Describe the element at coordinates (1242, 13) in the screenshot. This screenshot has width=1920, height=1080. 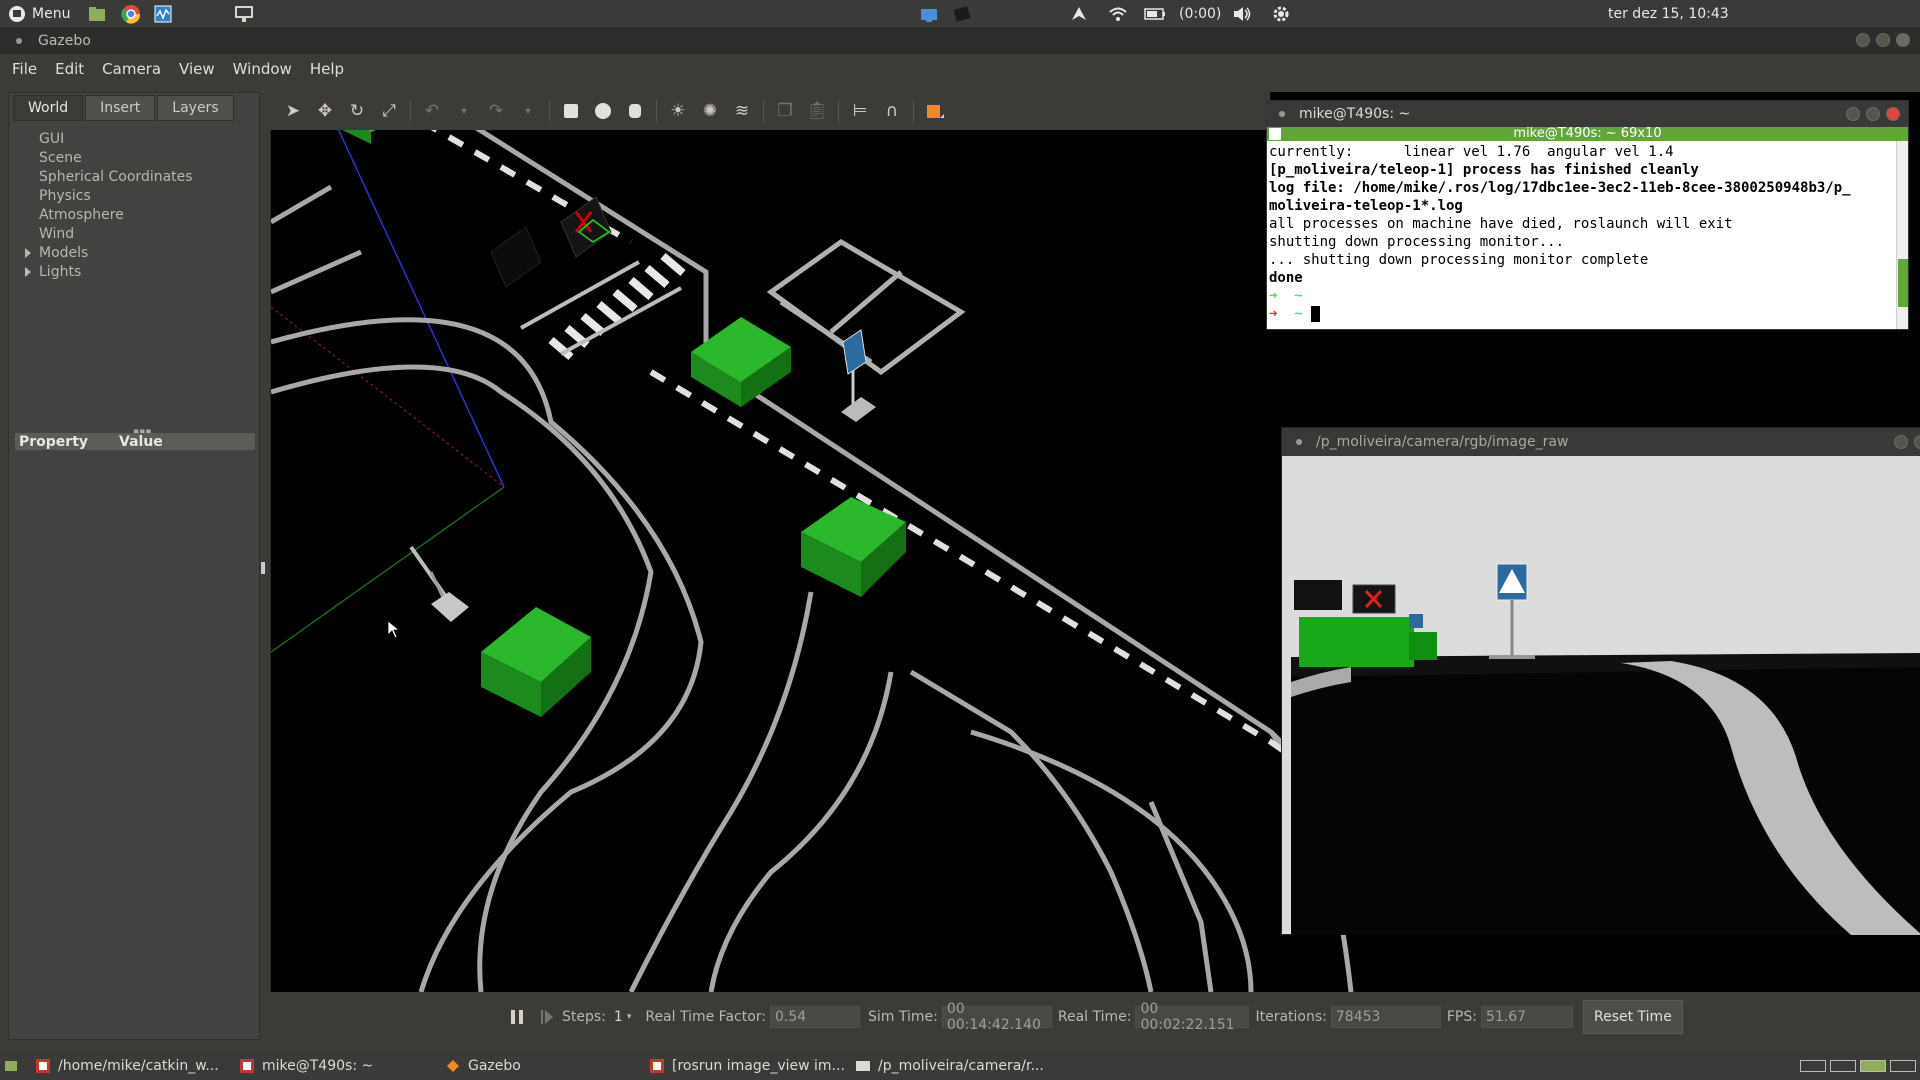
I see `volume-icon` at that location.